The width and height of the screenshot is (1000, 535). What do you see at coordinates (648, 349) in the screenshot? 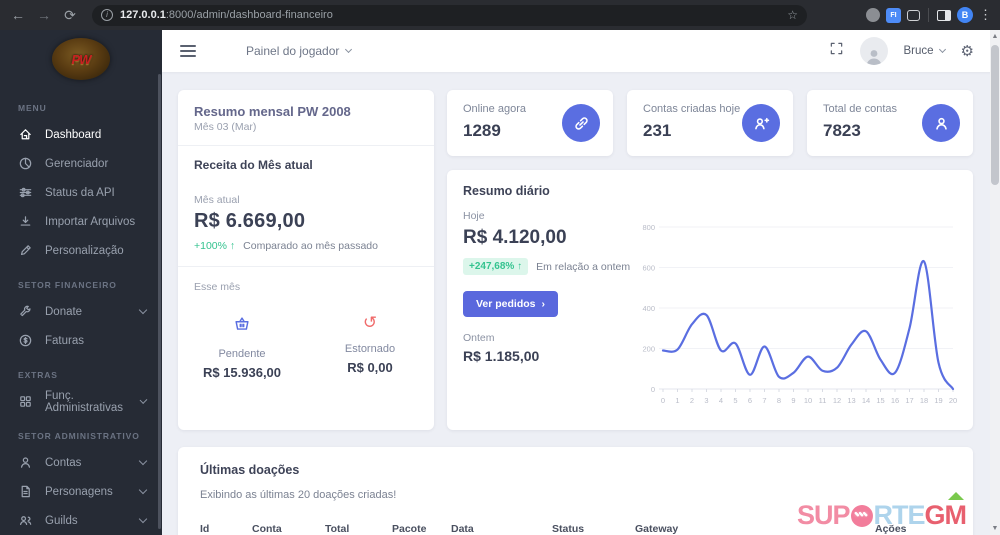
I see `svg-text: 200` at bounding box center [648, 349].